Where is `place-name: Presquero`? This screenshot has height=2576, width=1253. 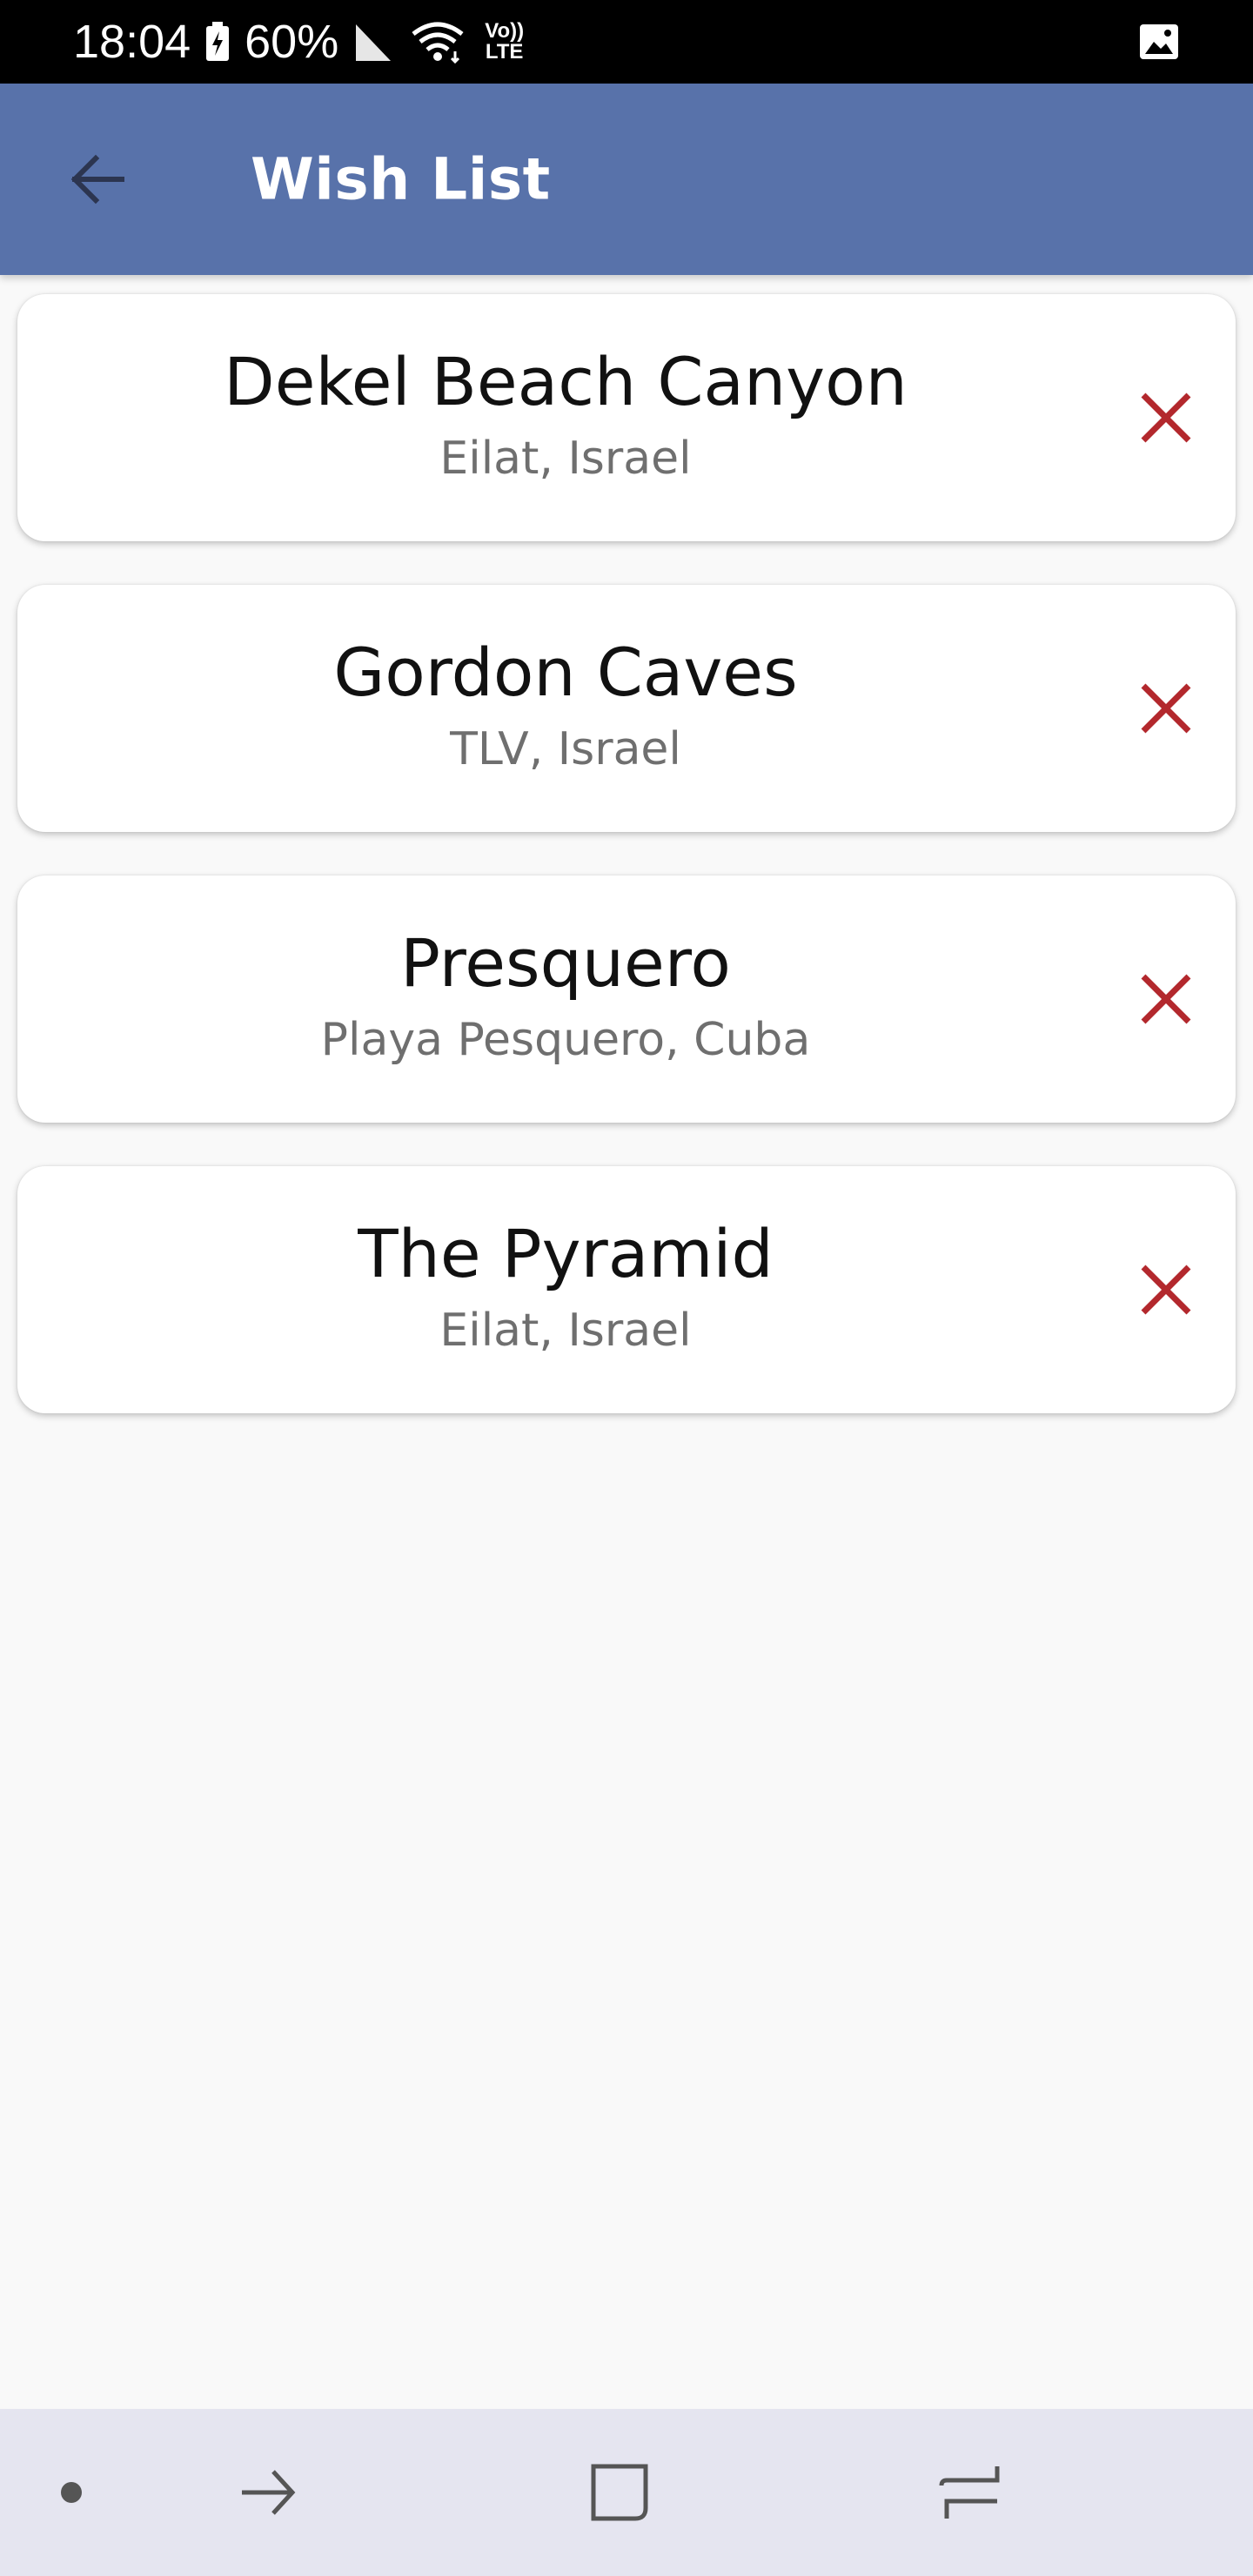 place-name: Presquero is located at coordinates (565, 963).